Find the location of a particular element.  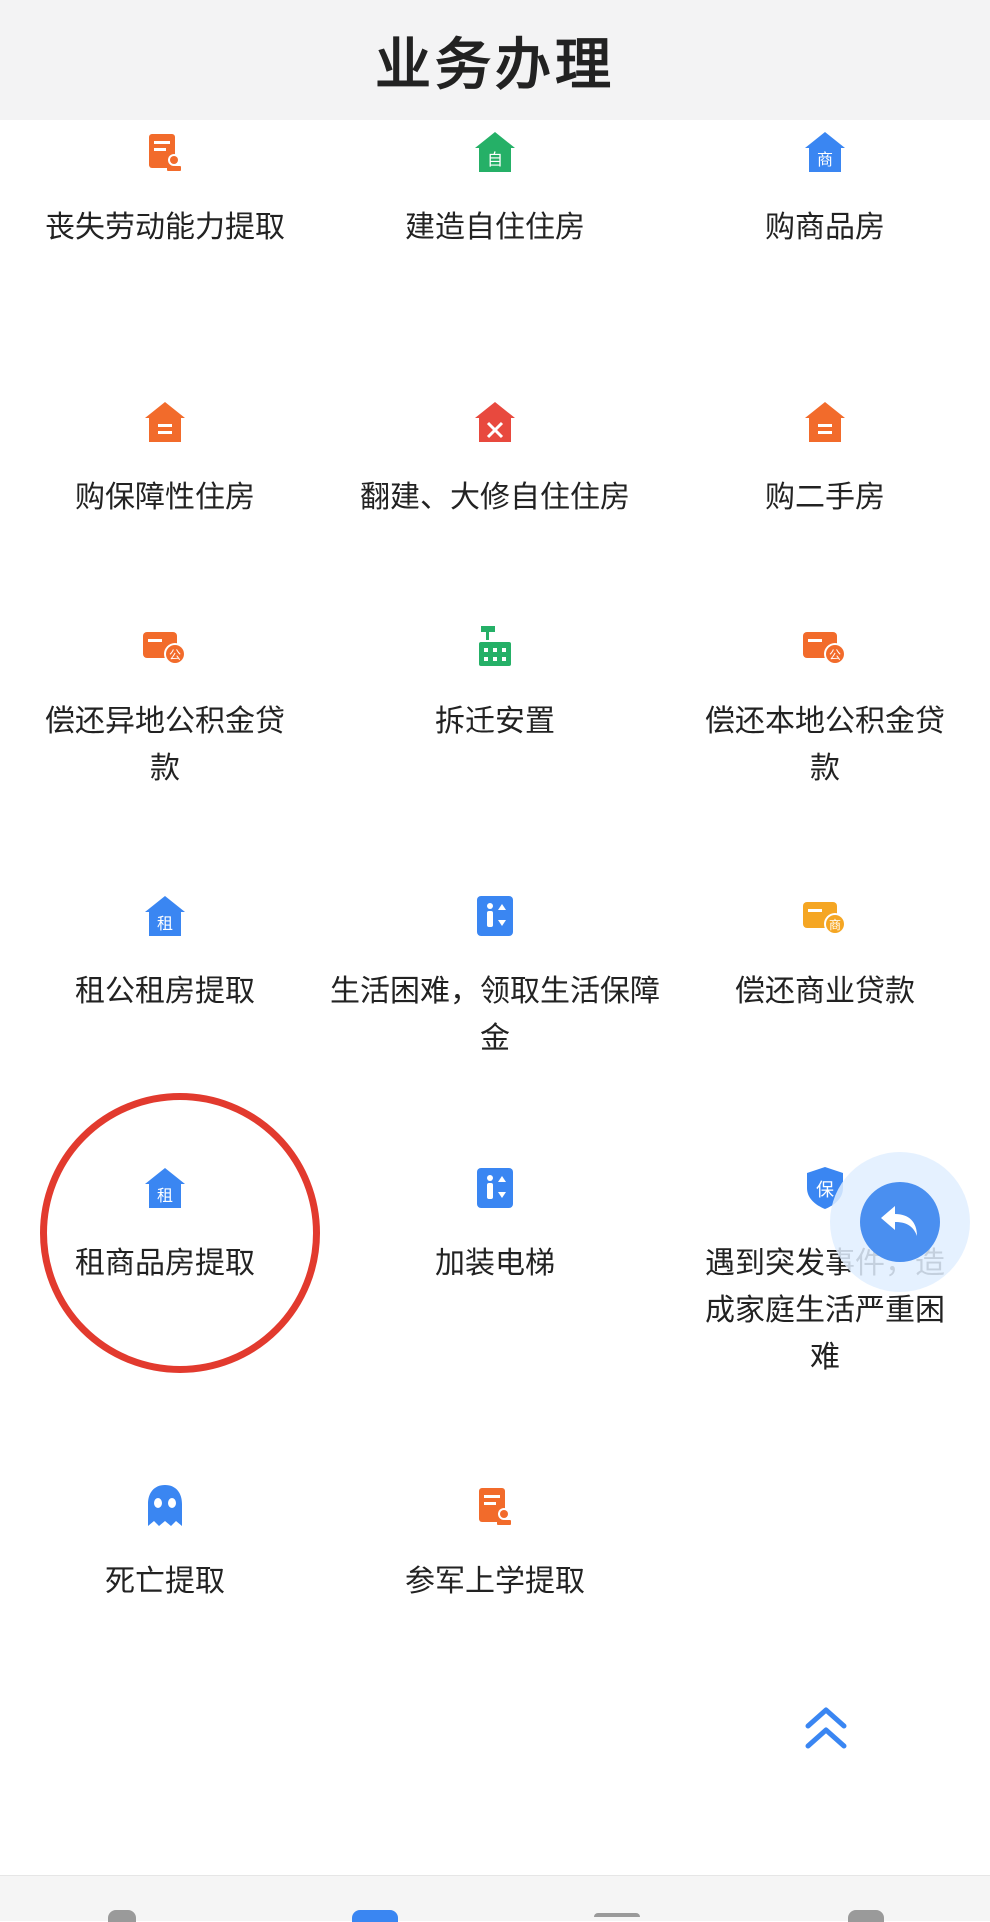

service-label: 租公租房提取 is located at coordinates (165, 991).